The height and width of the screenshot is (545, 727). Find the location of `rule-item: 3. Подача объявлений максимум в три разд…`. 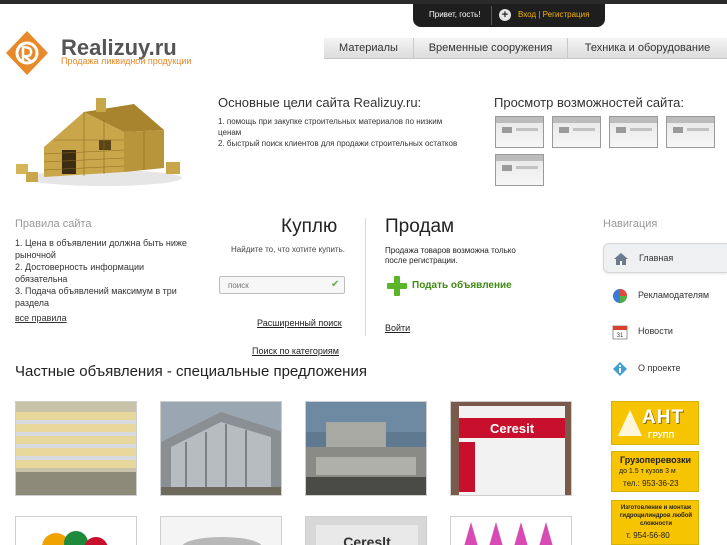

rule-item: 3. Подача объявлений максимум в три разд… is located at coordinates (96, 297).